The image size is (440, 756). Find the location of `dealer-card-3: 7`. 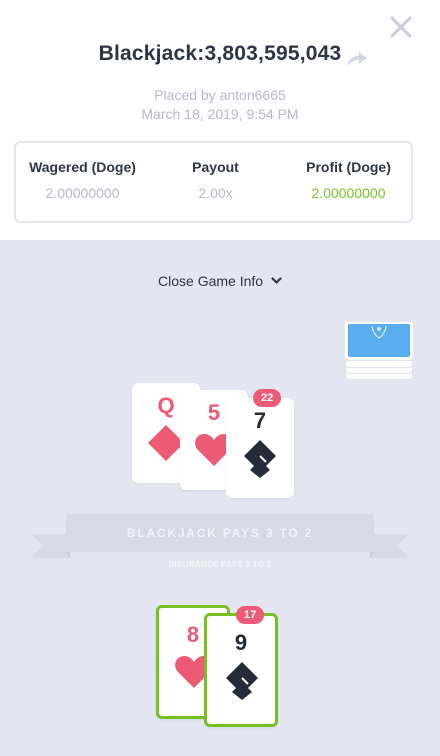

dealer-card-3: 7 is located at coordinates (260, 448).